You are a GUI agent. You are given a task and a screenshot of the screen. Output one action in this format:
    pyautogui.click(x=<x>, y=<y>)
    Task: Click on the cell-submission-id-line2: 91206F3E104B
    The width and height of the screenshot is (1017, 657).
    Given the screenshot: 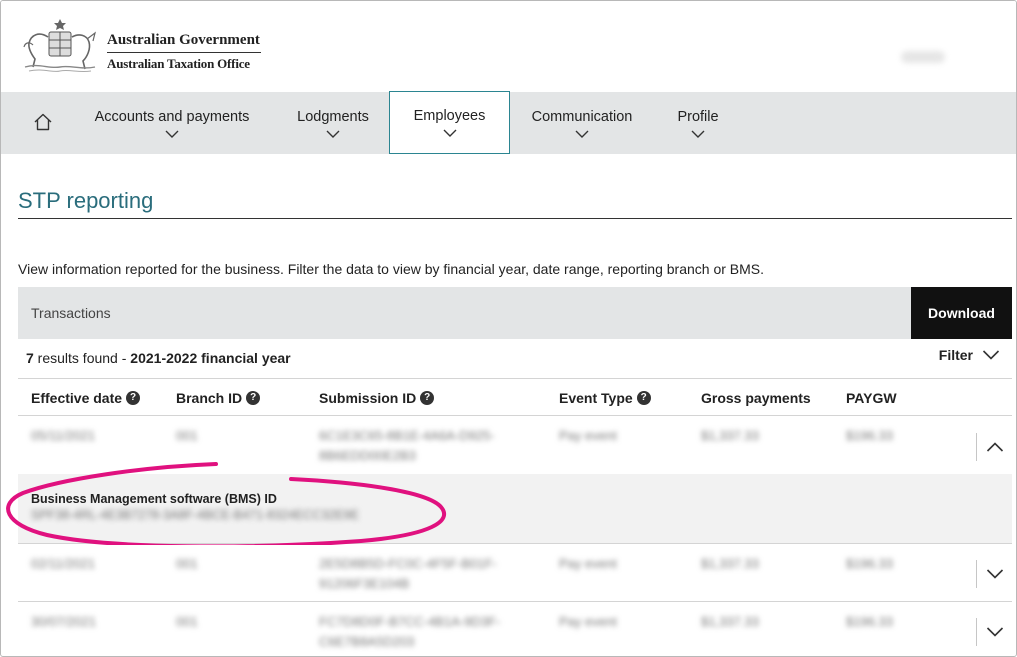 What is the action you would take?
    pyautogui.click(x=364, y=583)
    